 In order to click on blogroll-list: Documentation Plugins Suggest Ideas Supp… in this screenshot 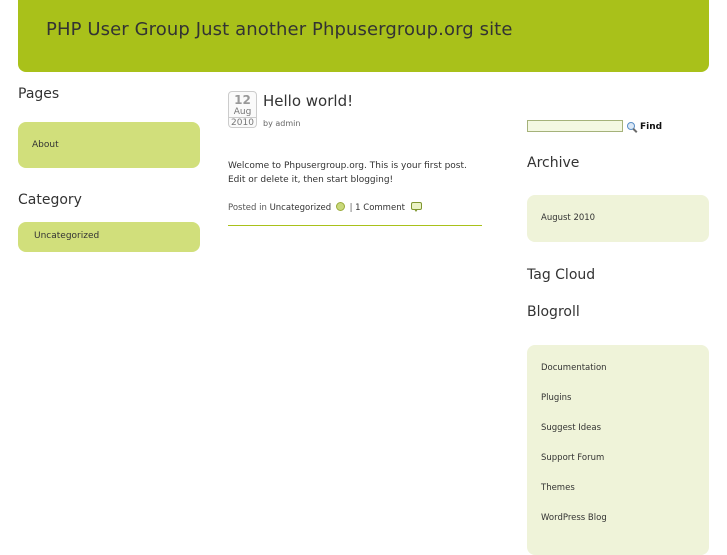, I will do `click(618, 450)`.